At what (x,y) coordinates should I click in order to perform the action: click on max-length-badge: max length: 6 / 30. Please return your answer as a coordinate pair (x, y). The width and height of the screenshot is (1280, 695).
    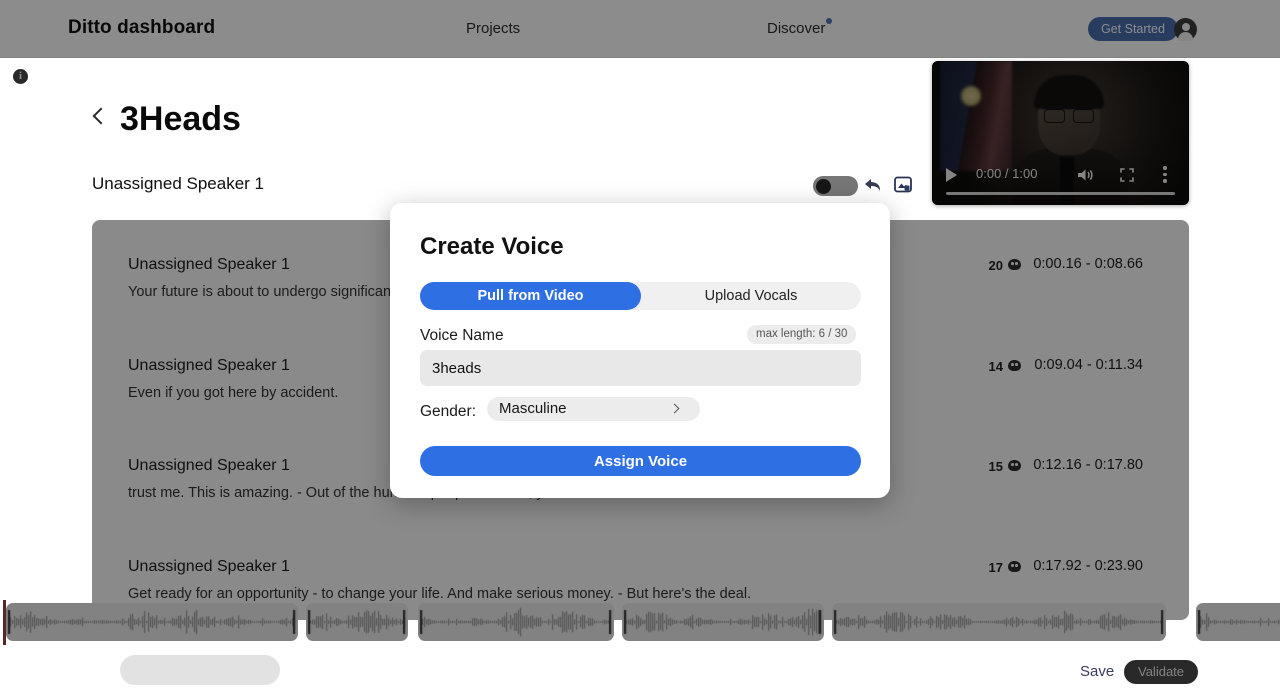
    Looking at the image, I should click on (802, 334).